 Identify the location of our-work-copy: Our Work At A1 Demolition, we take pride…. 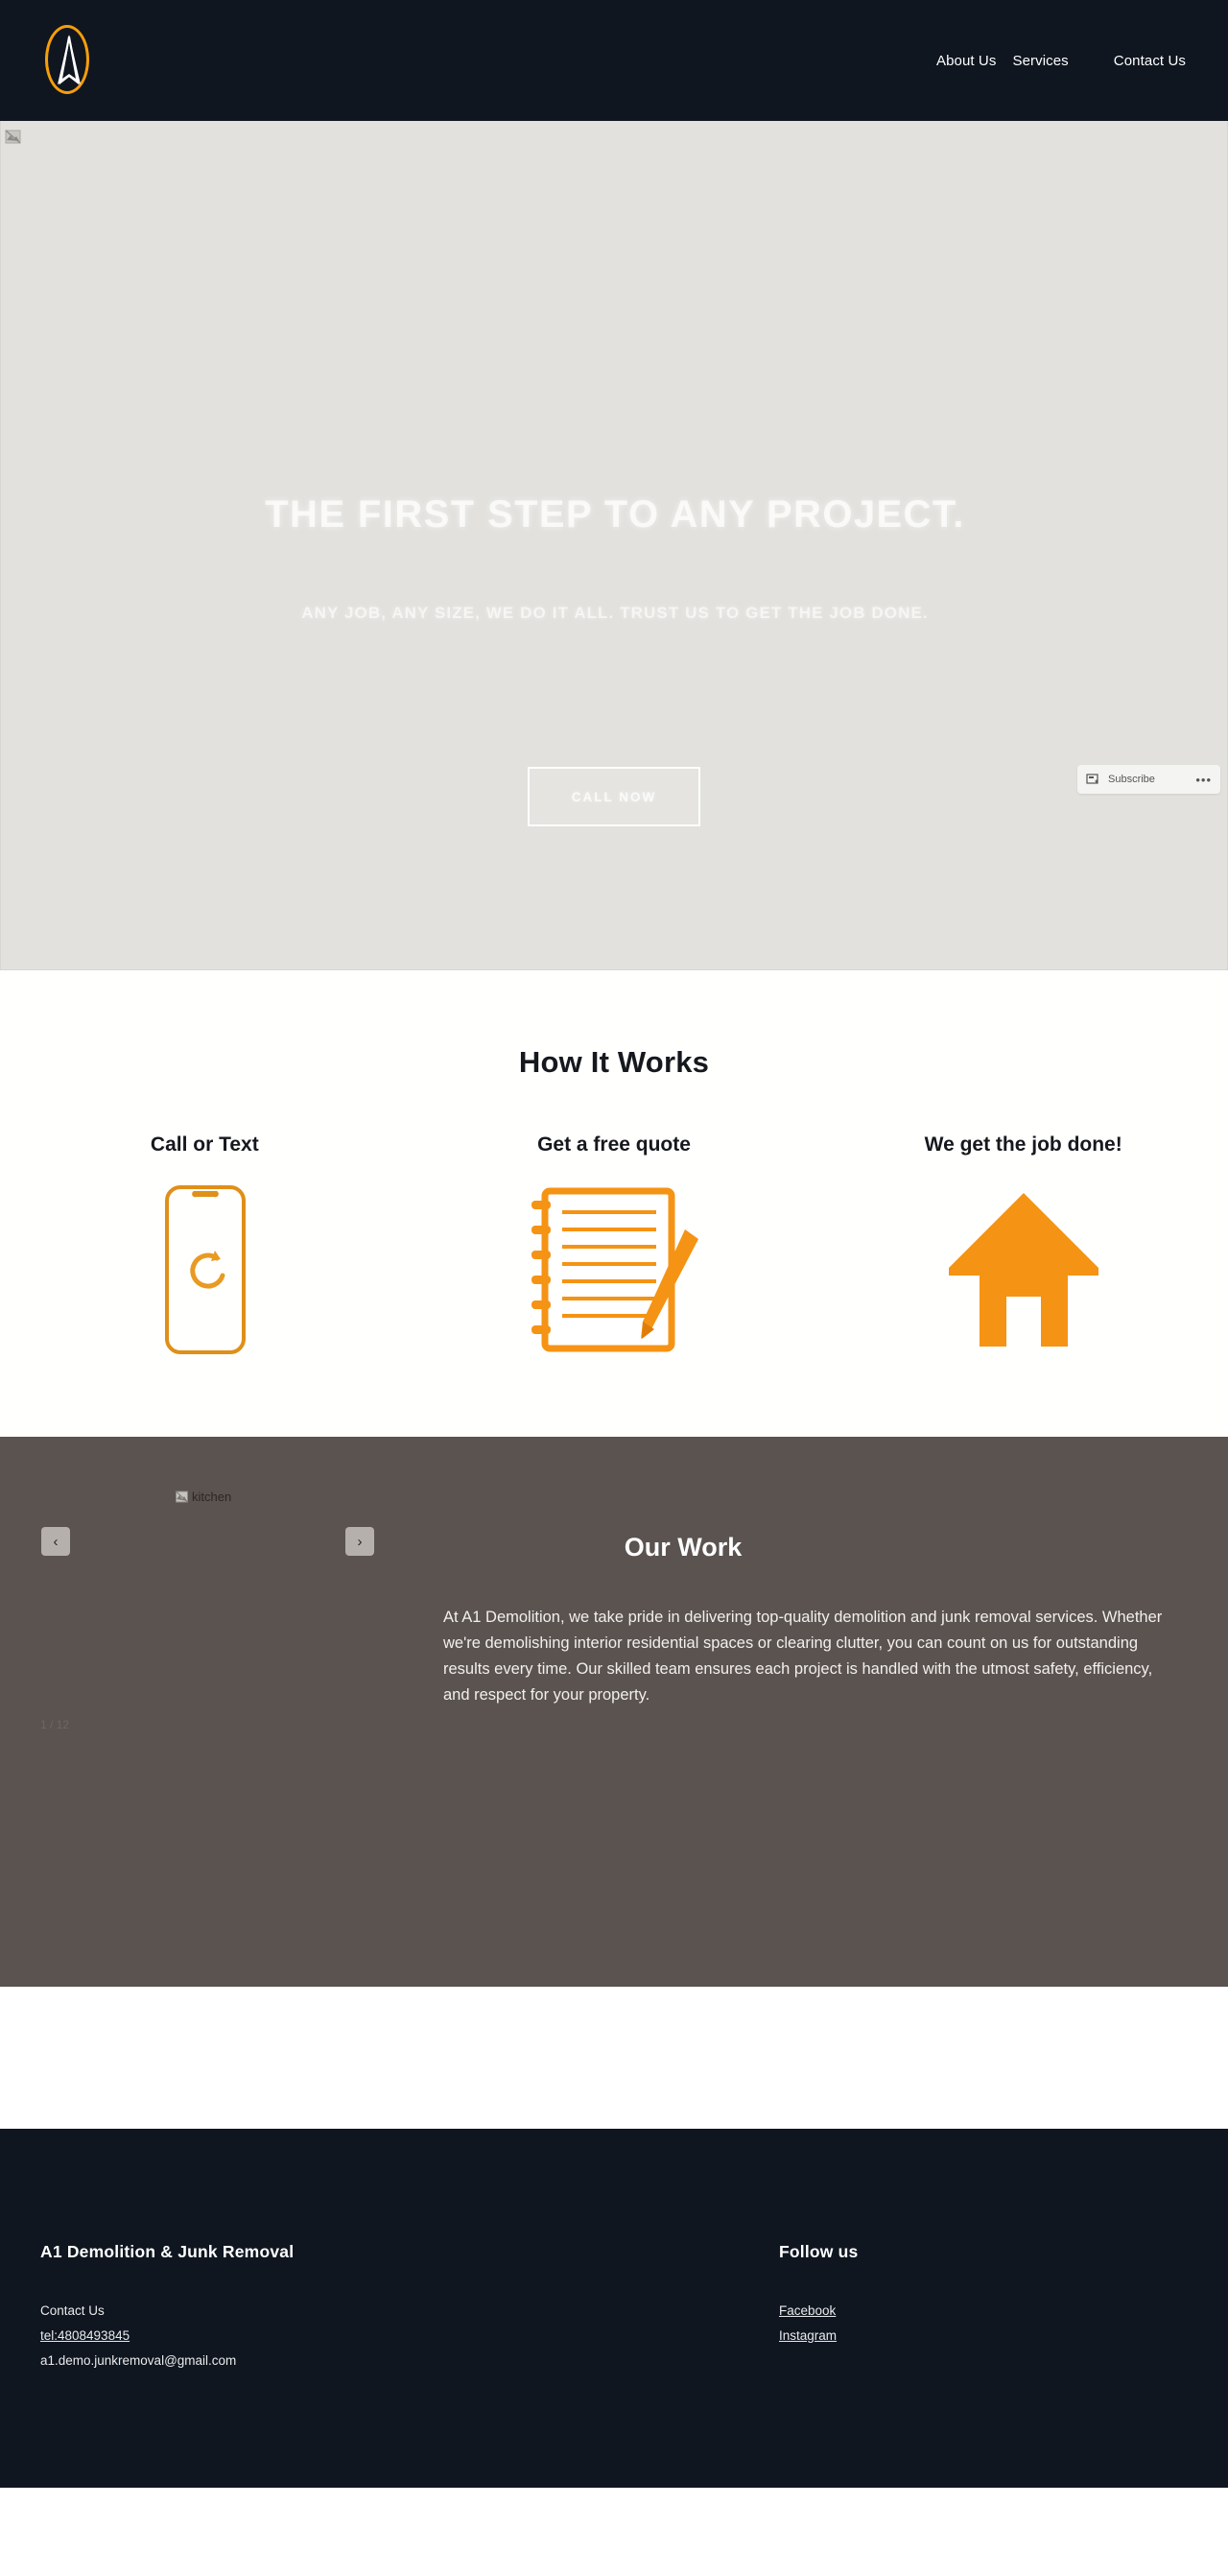
(807, 1620).